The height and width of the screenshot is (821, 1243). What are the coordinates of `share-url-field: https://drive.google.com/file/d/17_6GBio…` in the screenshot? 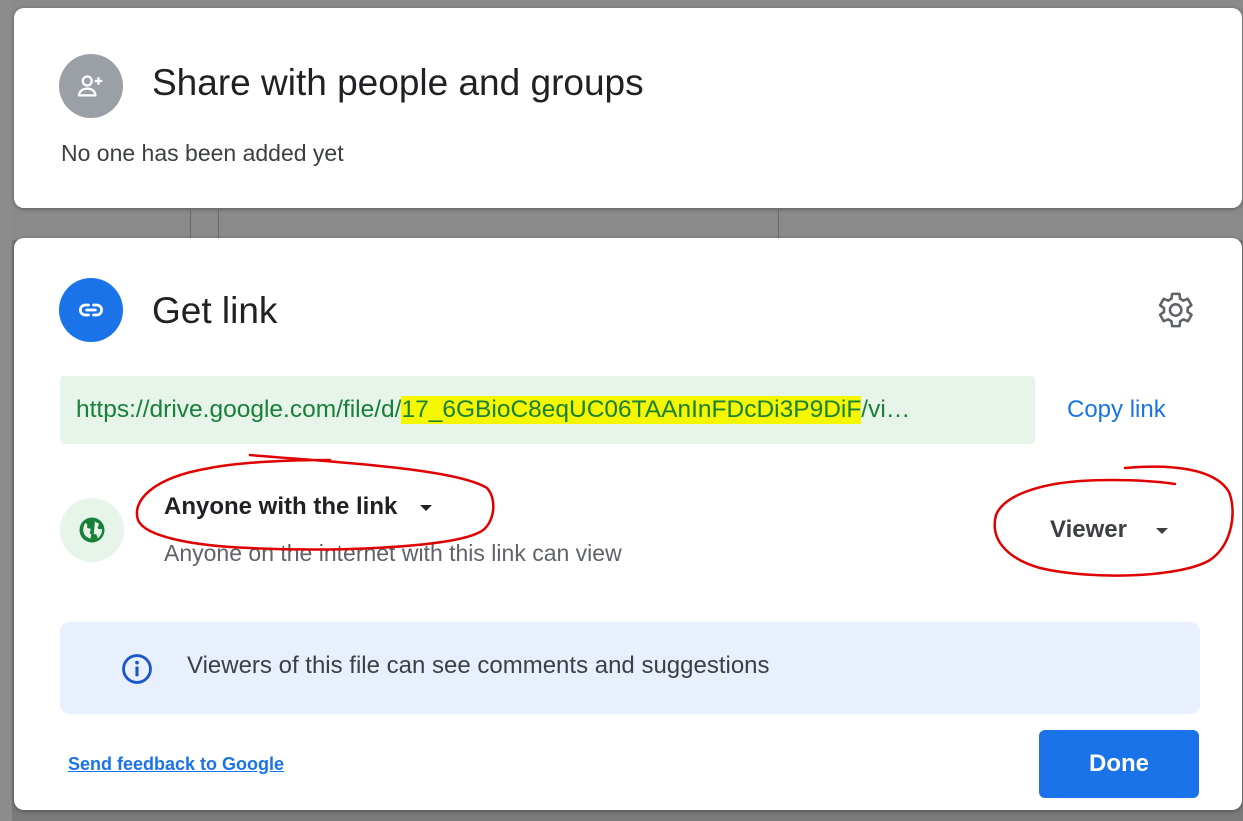 It's located at (547, 410).